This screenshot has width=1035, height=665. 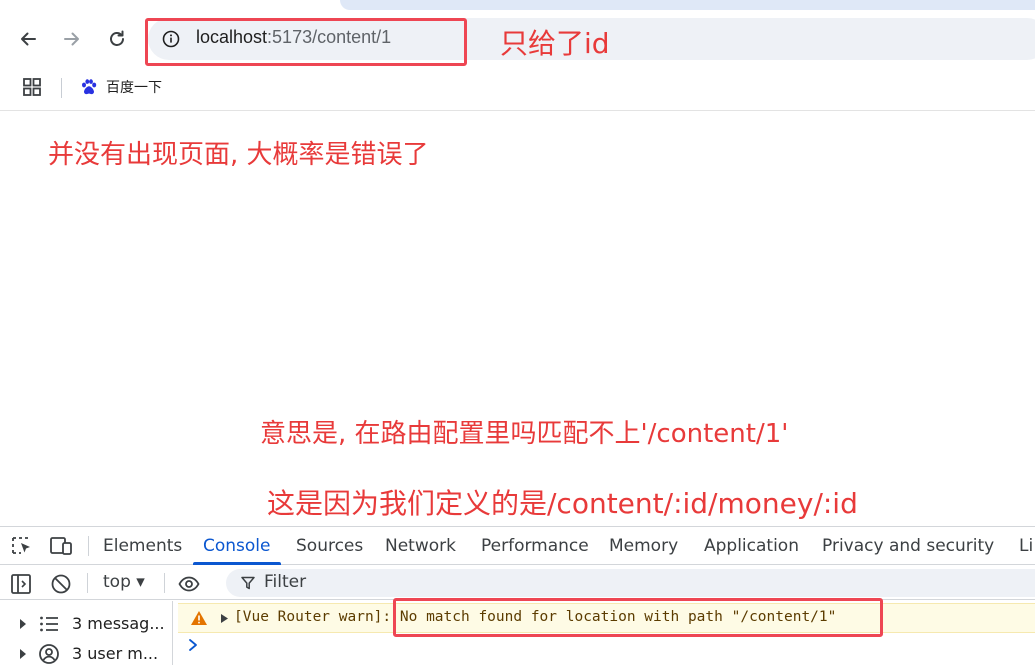 What do you see at coordinates (124, 582) in the screenshot?
I see `context-selector: top ▾` at bounding box center [124, 582].